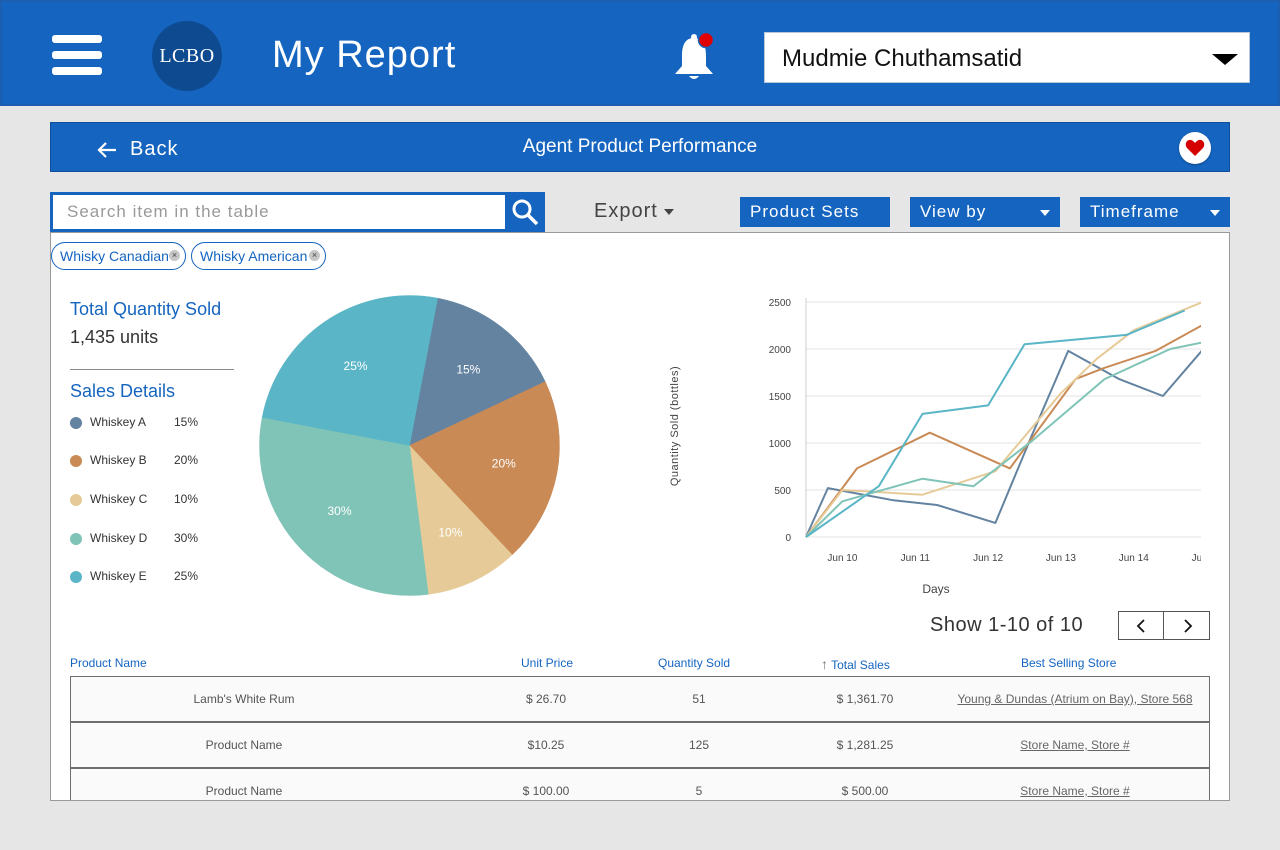 Image resolution: width=1280 pixels, height=850 pixels. I want to click on legend-name: Whiskey A, so click(118, 422).